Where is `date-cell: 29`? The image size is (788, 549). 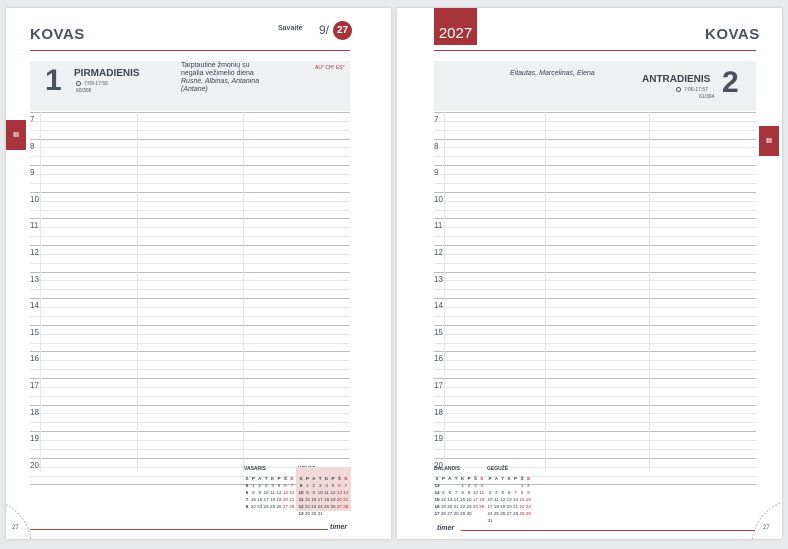
date-cell: 29 is located at coordinates (307, 513).